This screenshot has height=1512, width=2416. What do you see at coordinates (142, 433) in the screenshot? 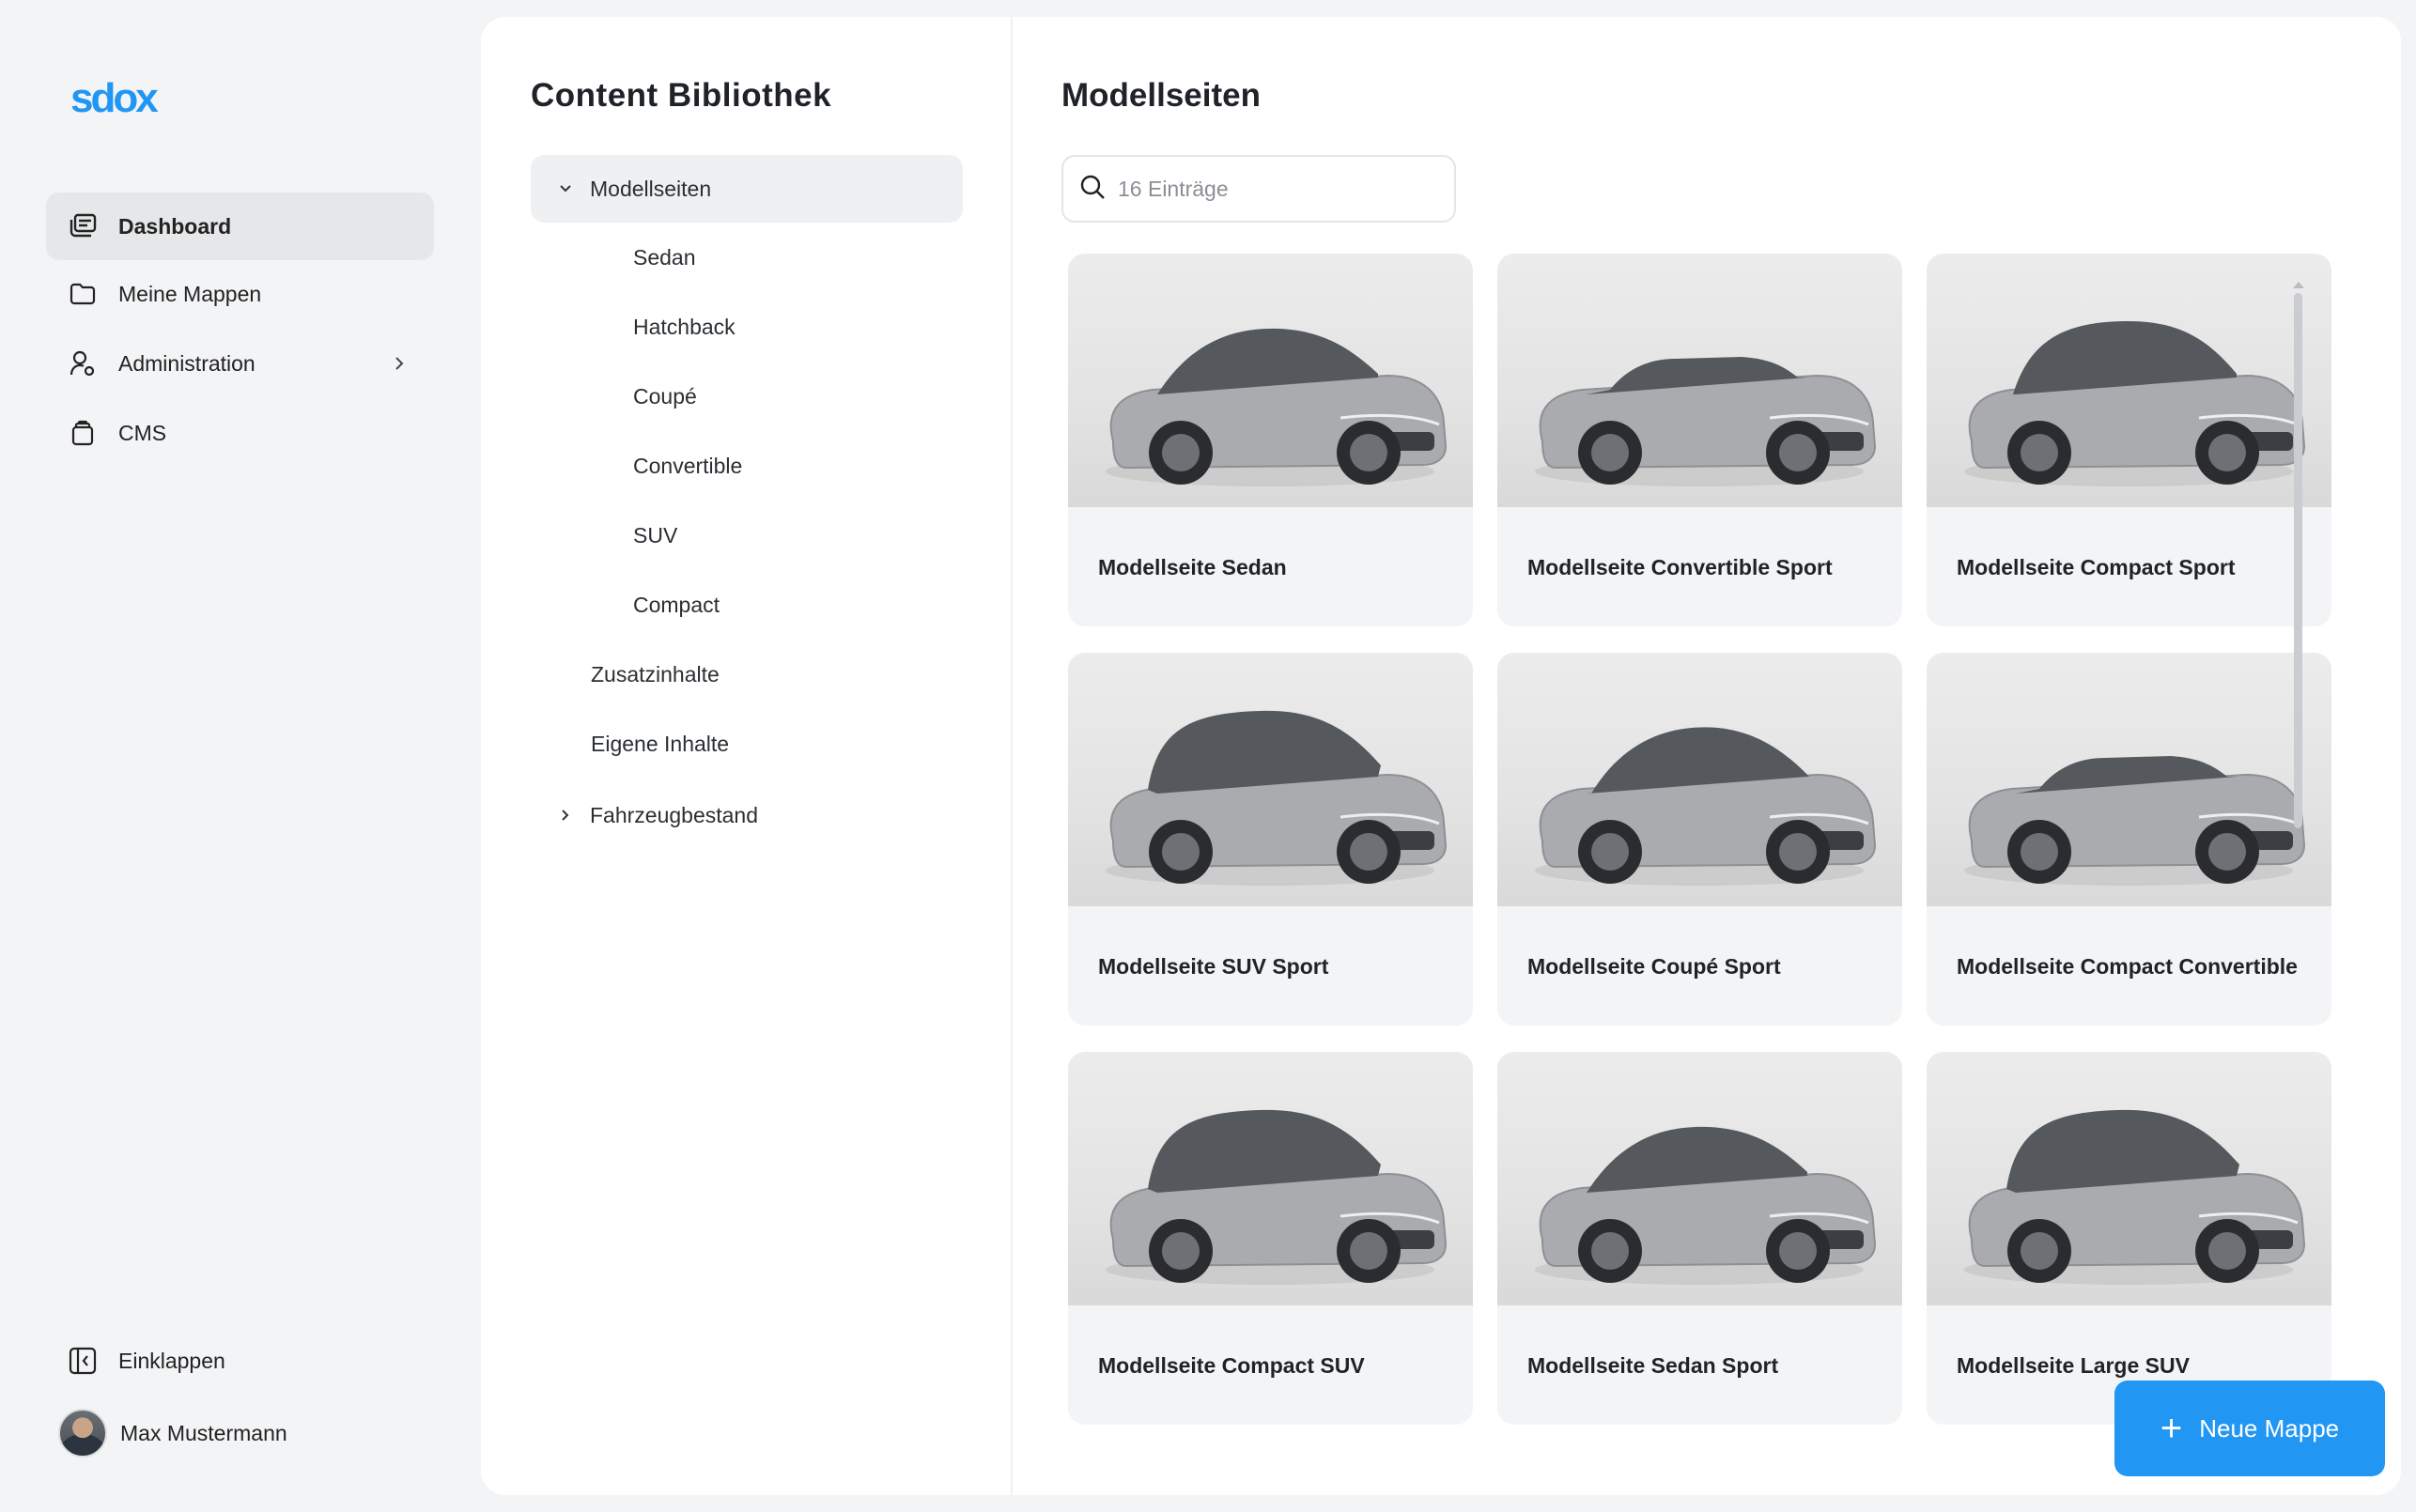
I see `sidebar-item-label: CMS` at bounding box center [142, 433].